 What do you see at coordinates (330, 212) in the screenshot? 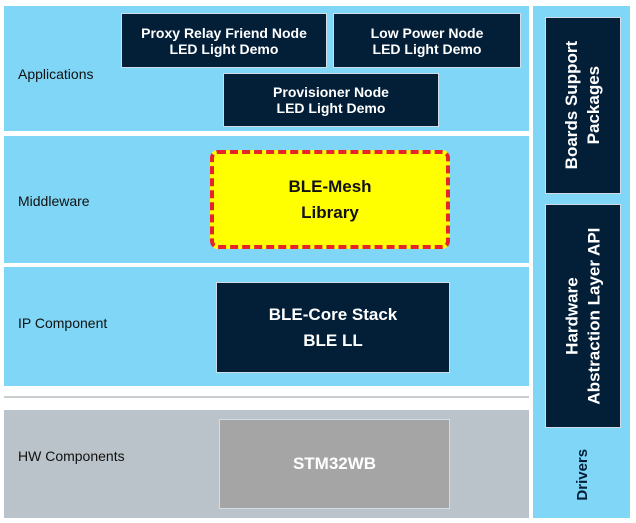
I see `box-line: Library` at bounding box center [330, 212].